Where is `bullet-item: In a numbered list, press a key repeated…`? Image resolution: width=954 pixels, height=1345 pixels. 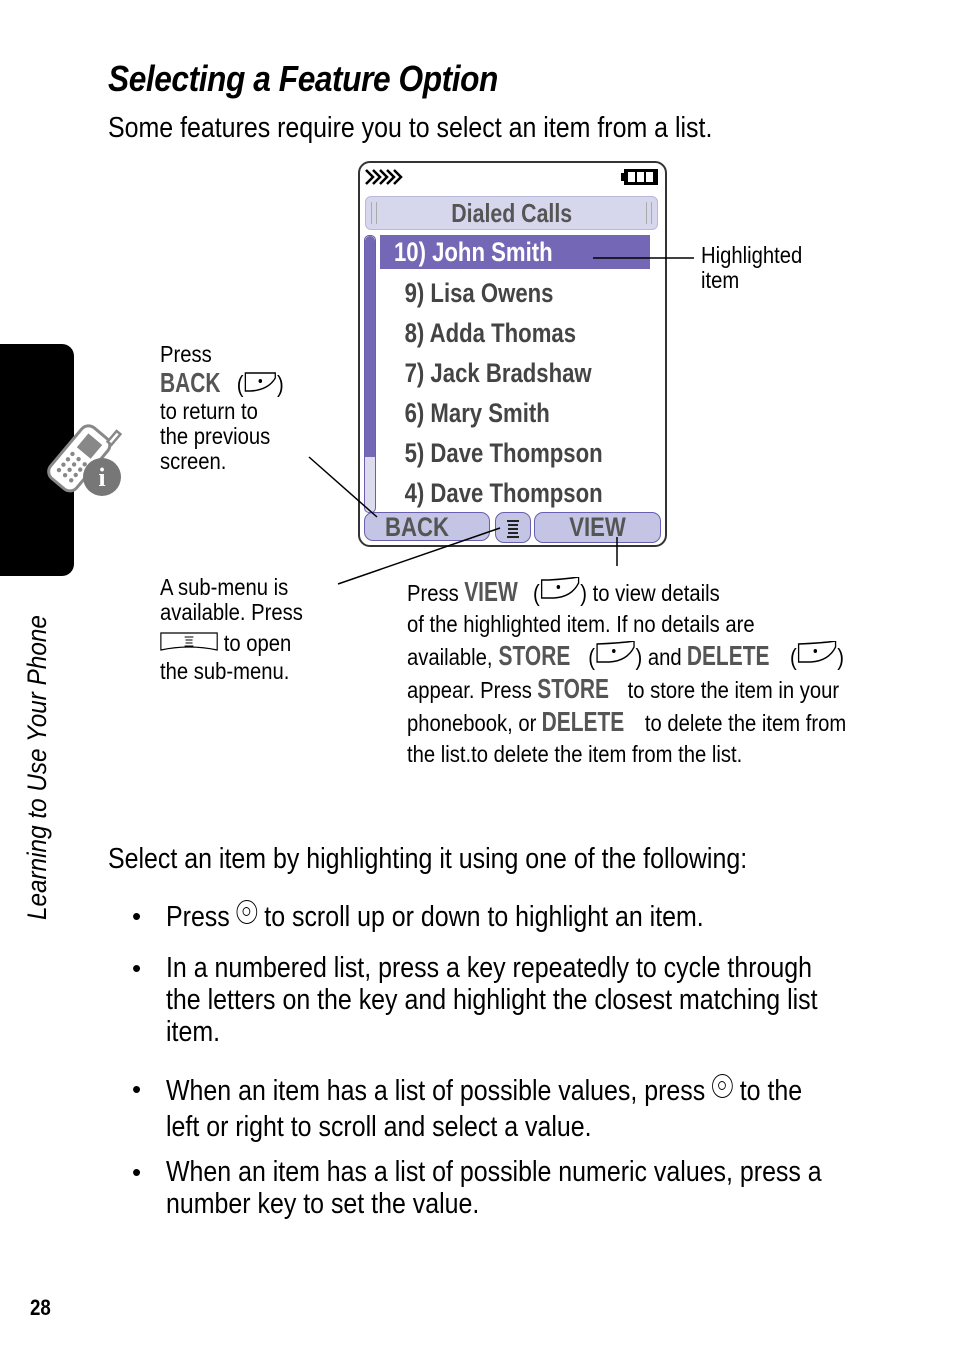 bullet-item: In a numbered list, press a key repeated… is located at coordinates (492, 1000).